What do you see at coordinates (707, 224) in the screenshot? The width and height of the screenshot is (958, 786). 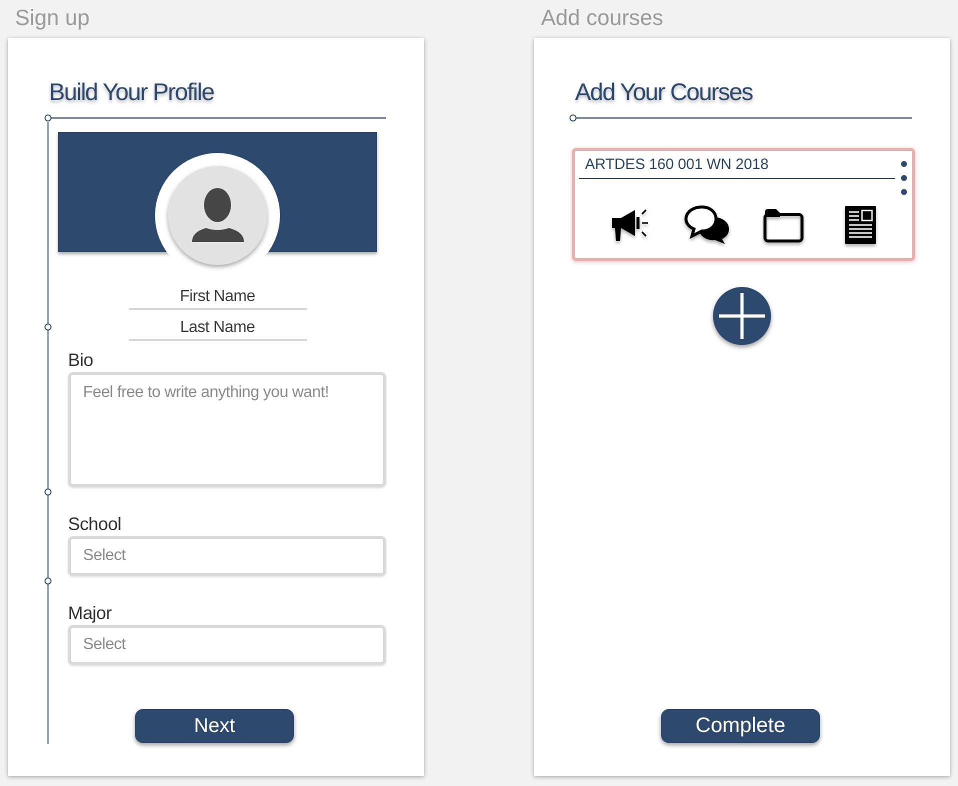 I see `speech-bubbles-icon` at bounding box center [707, 224].